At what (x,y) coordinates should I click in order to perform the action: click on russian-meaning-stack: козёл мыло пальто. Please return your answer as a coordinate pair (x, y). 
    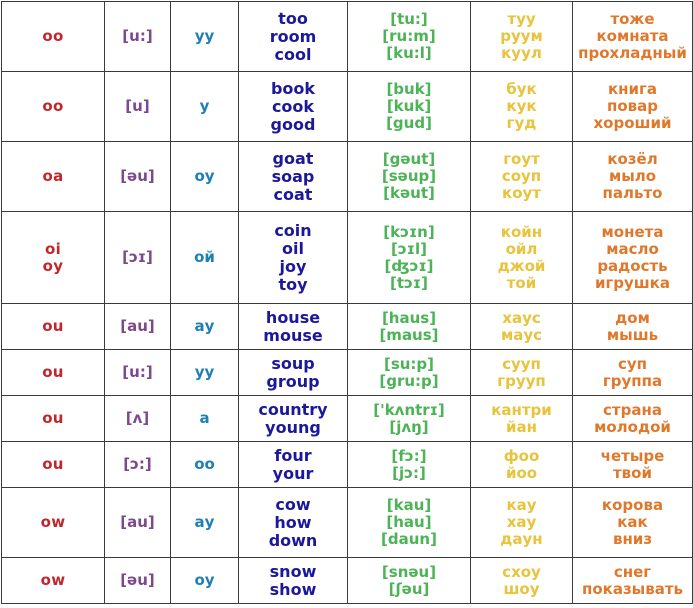
    Looking at the image, I should click on (632, 176).